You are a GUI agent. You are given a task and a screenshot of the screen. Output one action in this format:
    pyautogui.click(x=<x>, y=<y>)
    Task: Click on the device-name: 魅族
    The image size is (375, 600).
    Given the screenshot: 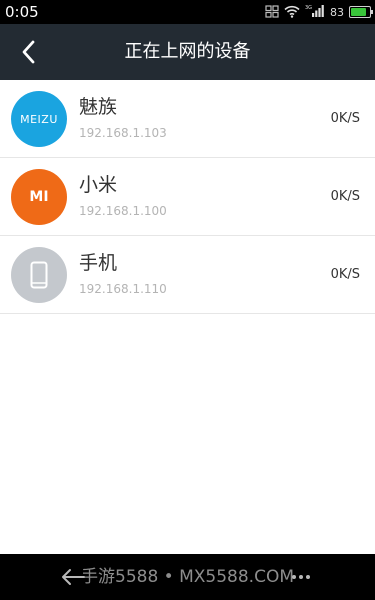 What is the action you would take?
    pyautogui.click(x=98, y=107)
    